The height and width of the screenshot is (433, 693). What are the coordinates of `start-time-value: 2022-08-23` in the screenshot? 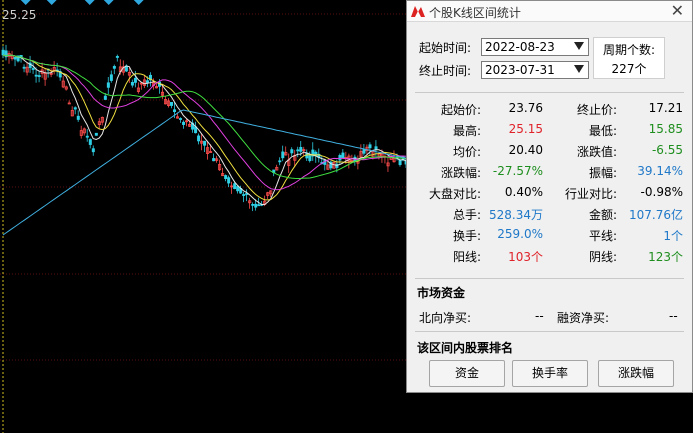 It's located at (520, 47).